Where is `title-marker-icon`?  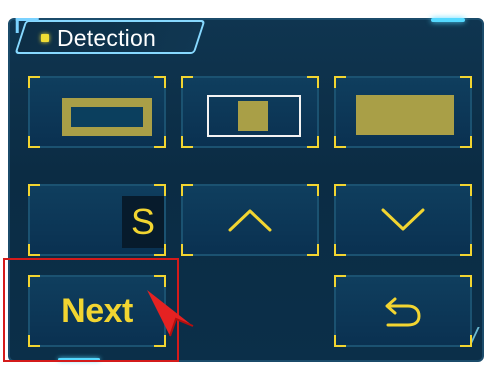
title-marker-icon is located at coordinates (45, 38).